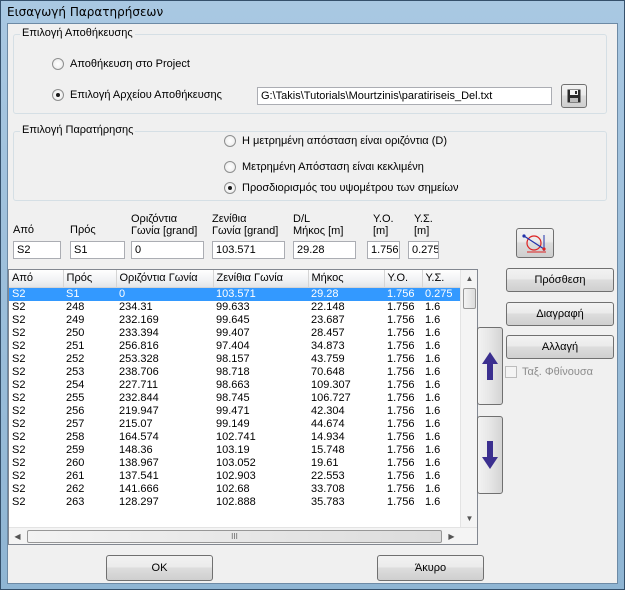  Describe the element at coordinates (469, 298) in the screenshot. I see `vertical-scroll-thumb` at that location.